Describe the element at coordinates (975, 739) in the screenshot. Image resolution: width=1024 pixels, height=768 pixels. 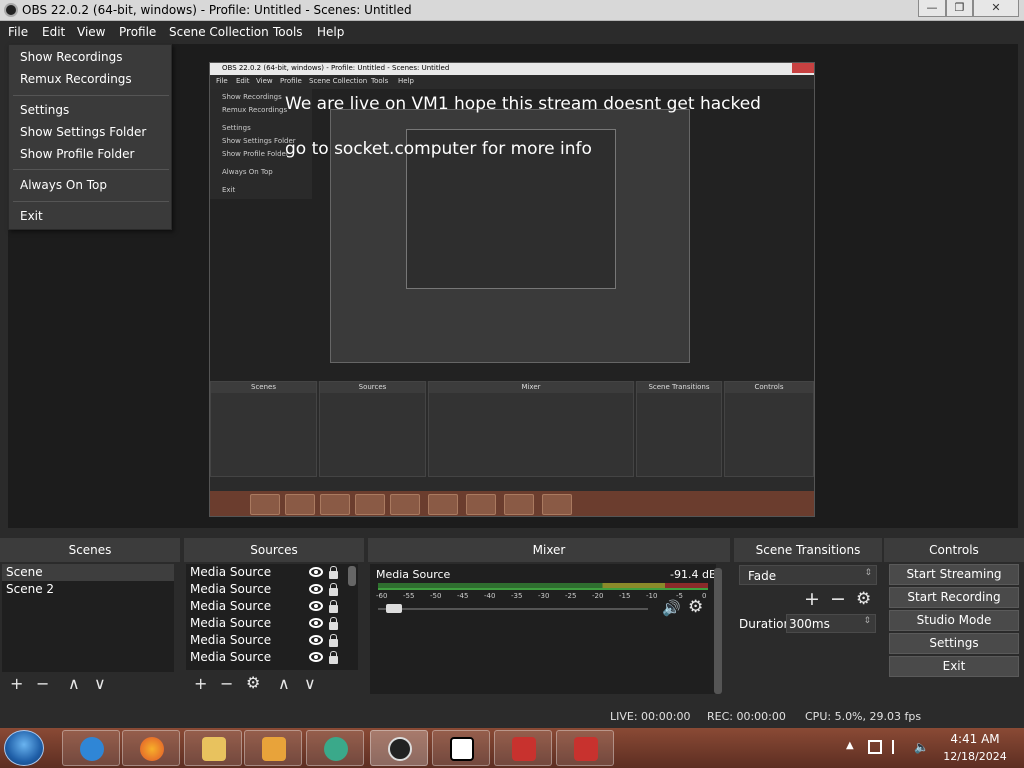
I see `clock-time: 4:41 AM` at that location.